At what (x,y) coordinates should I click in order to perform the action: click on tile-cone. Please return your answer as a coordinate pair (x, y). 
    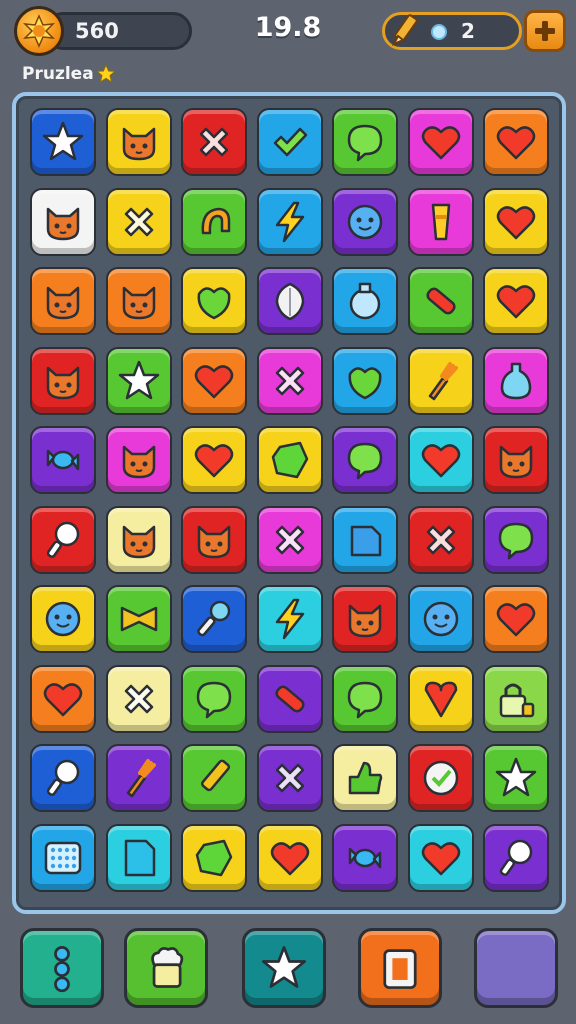
    Looking at the image, I should click on (440, 698).